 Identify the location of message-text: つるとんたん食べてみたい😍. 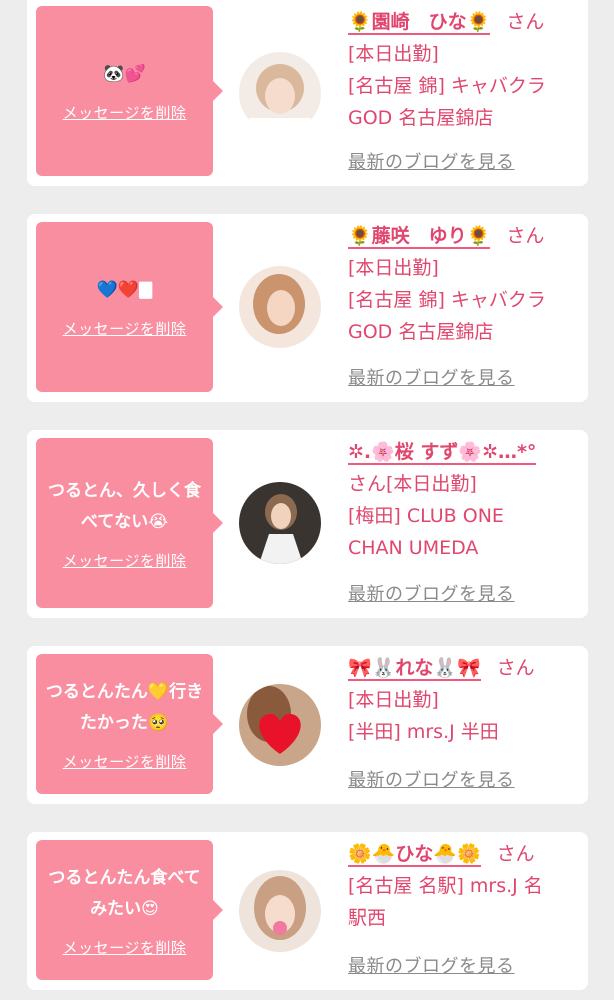
(124, 893).